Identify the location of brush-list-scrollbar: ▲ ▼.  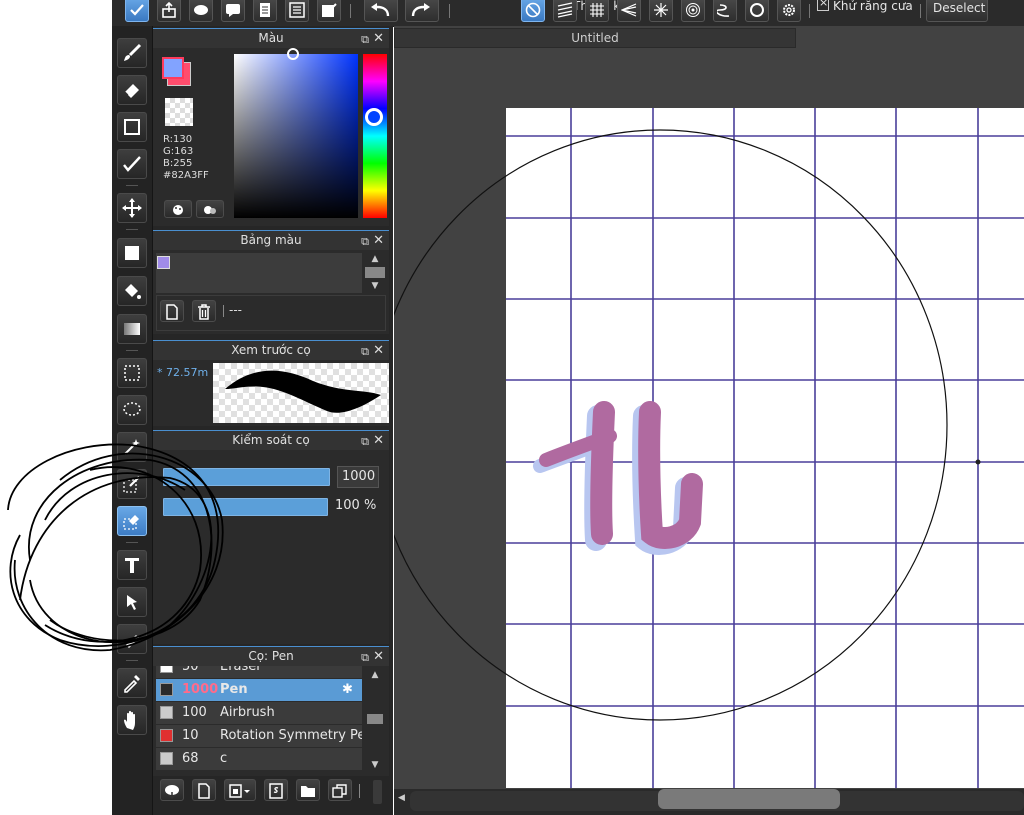
(375, 720).